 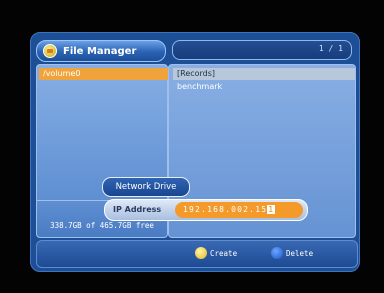 What do you see at coordinates (330, 48) in the screenshot?
I see `page-indicator: 1 / 1` at bounding box center [330, 48].